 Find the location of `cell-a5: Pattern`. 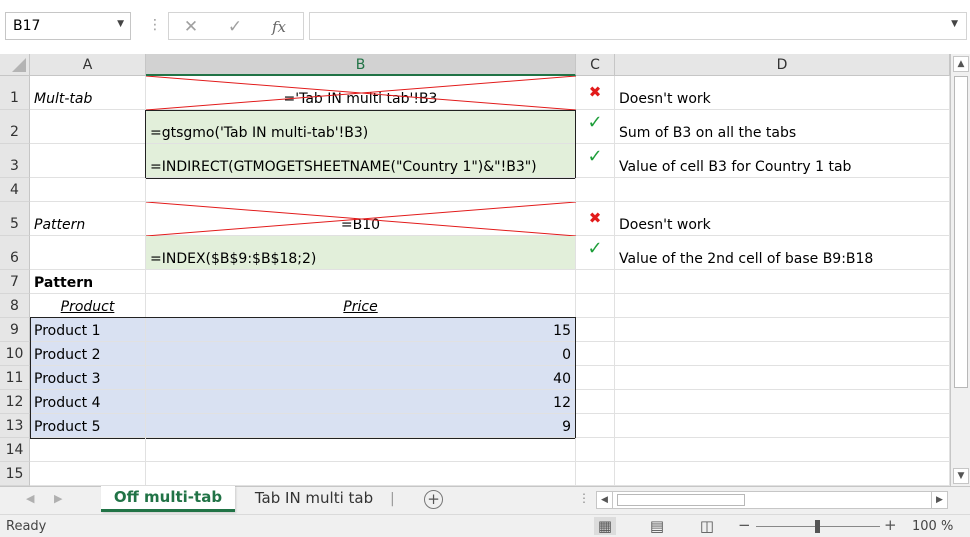

cell-a5: Pattern is located at coordinates (88, 219).